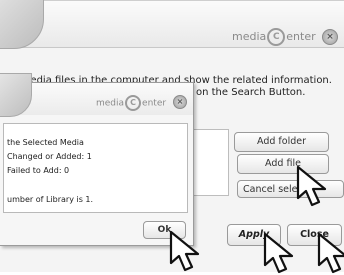  What do you see at coordinates (110, 103) in the screenshot?
I see `dialog-logo-text-left: media` at bounding box center [110, 103].